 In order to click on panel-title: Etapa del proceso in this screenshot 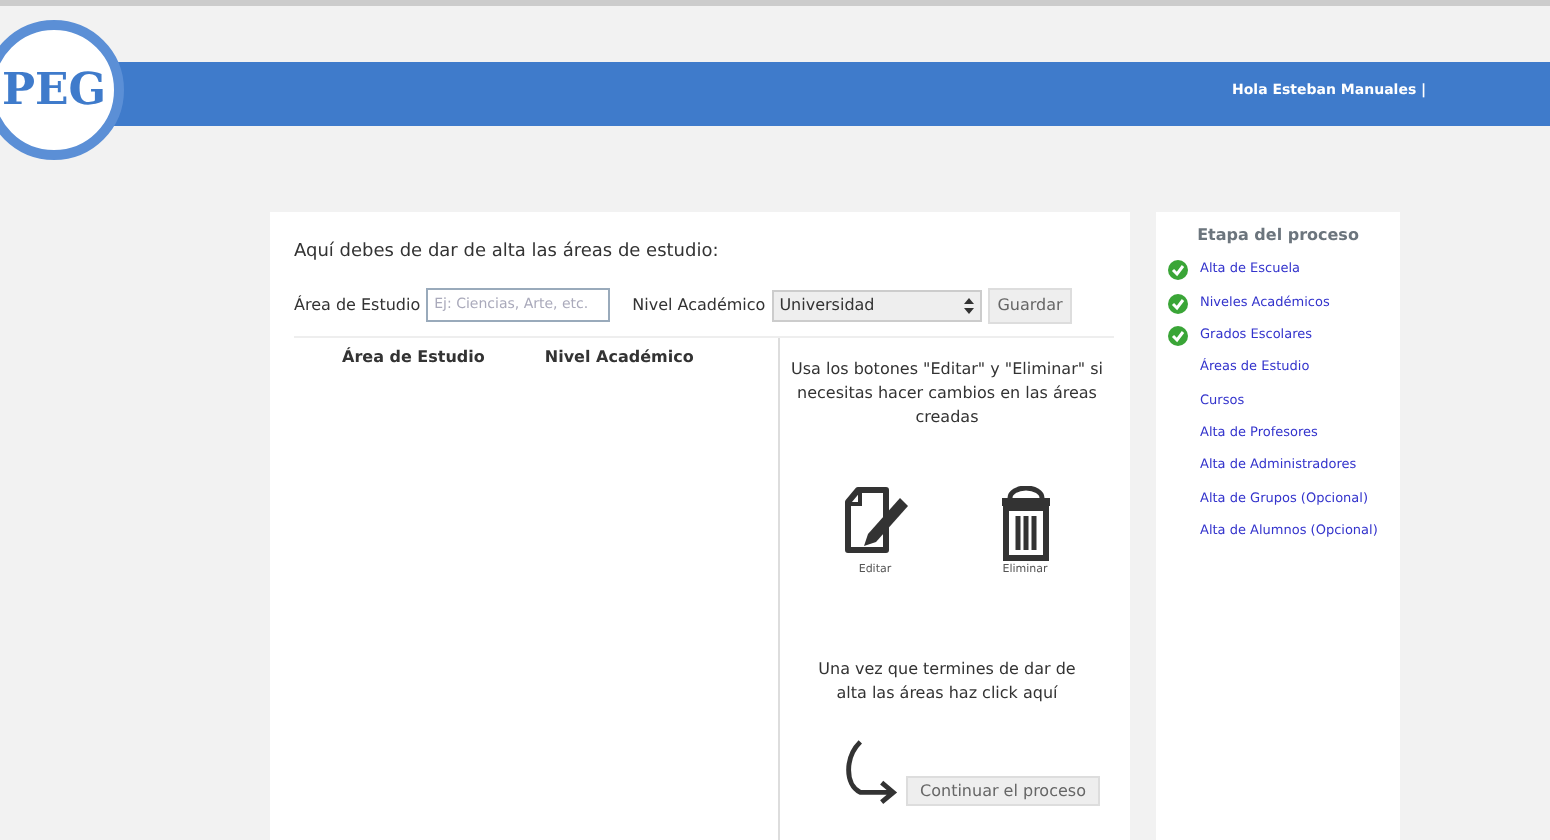, I will do `click(1278, 236)`.